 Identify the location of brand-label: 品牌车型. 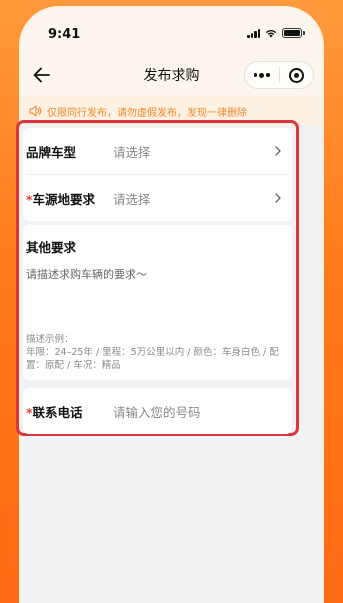
(51, 152).